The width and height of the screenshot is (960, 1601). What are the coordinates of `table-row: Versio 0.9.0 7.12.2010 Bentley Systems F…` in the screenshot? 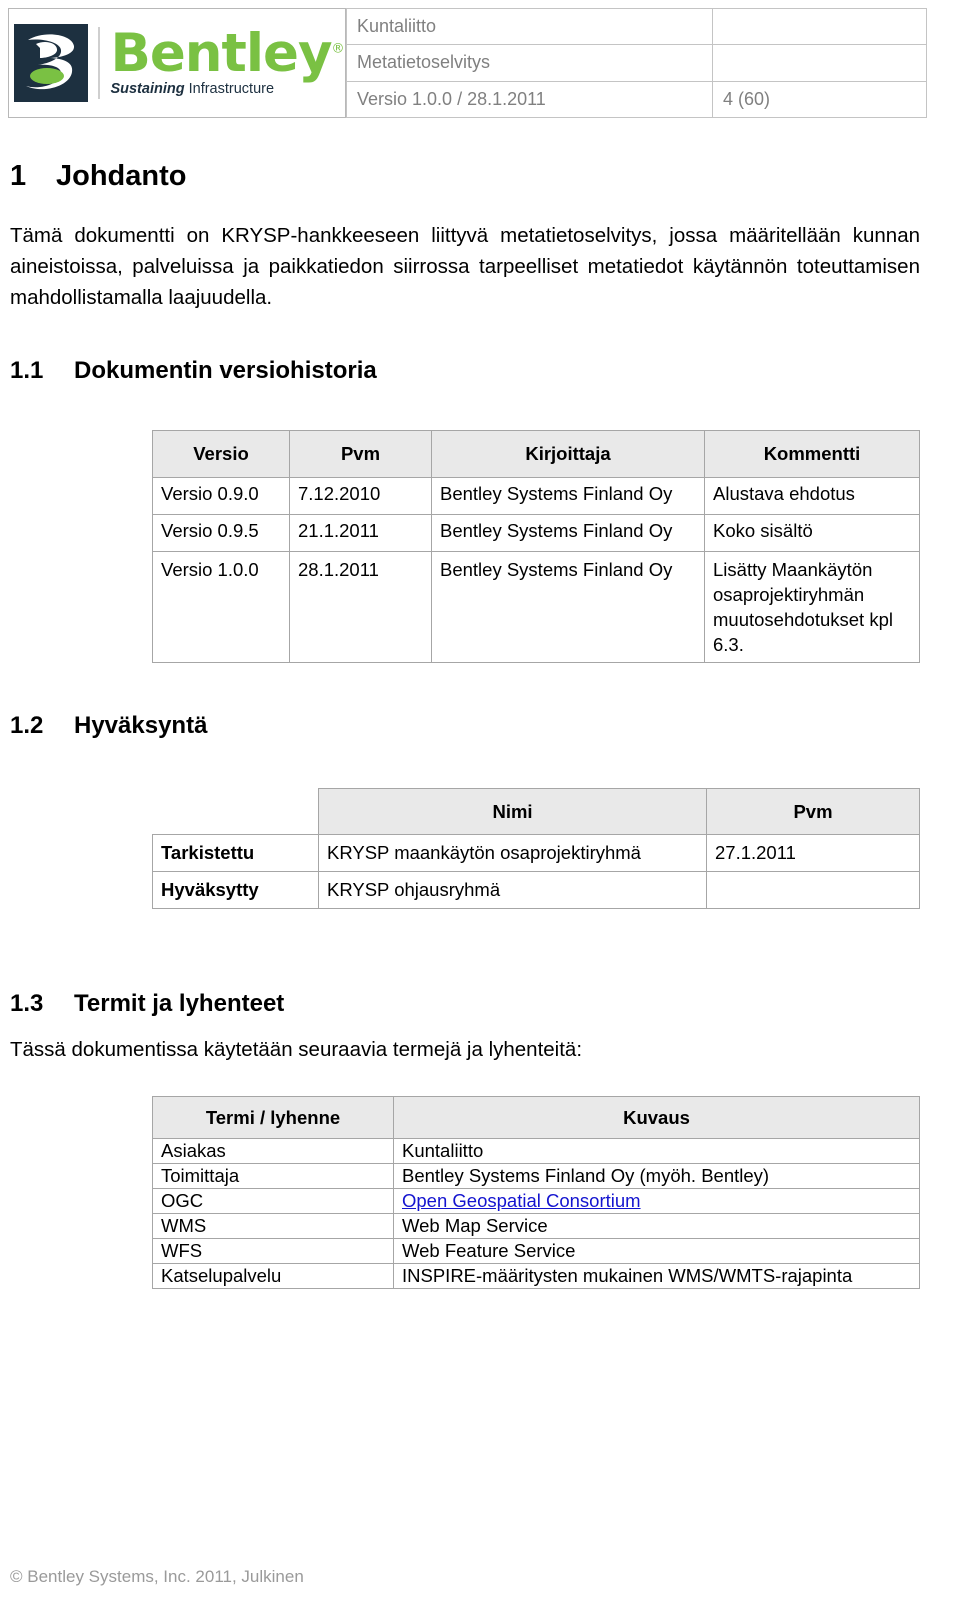 It's located at (536, 496).